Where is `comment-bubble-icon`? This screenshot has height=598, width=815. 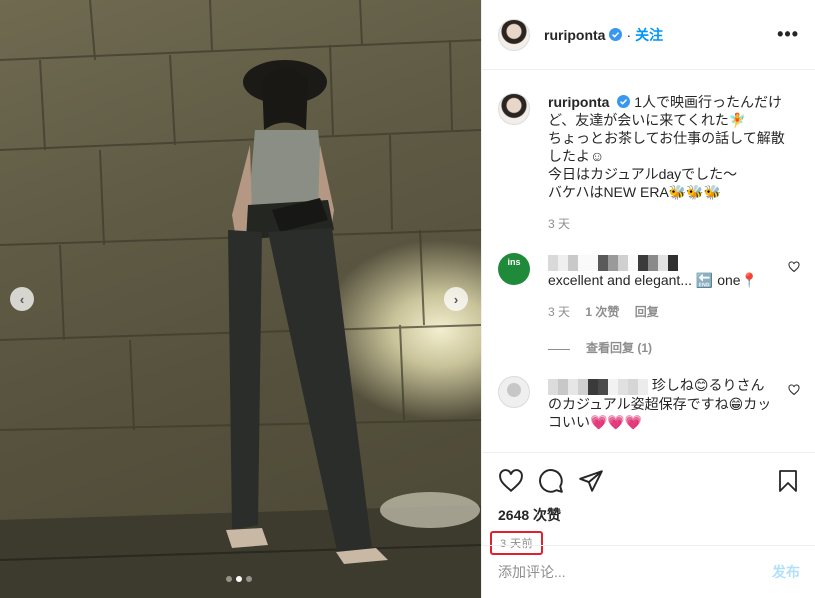
comment-bubble-icon is located at coordinates (551, 481).